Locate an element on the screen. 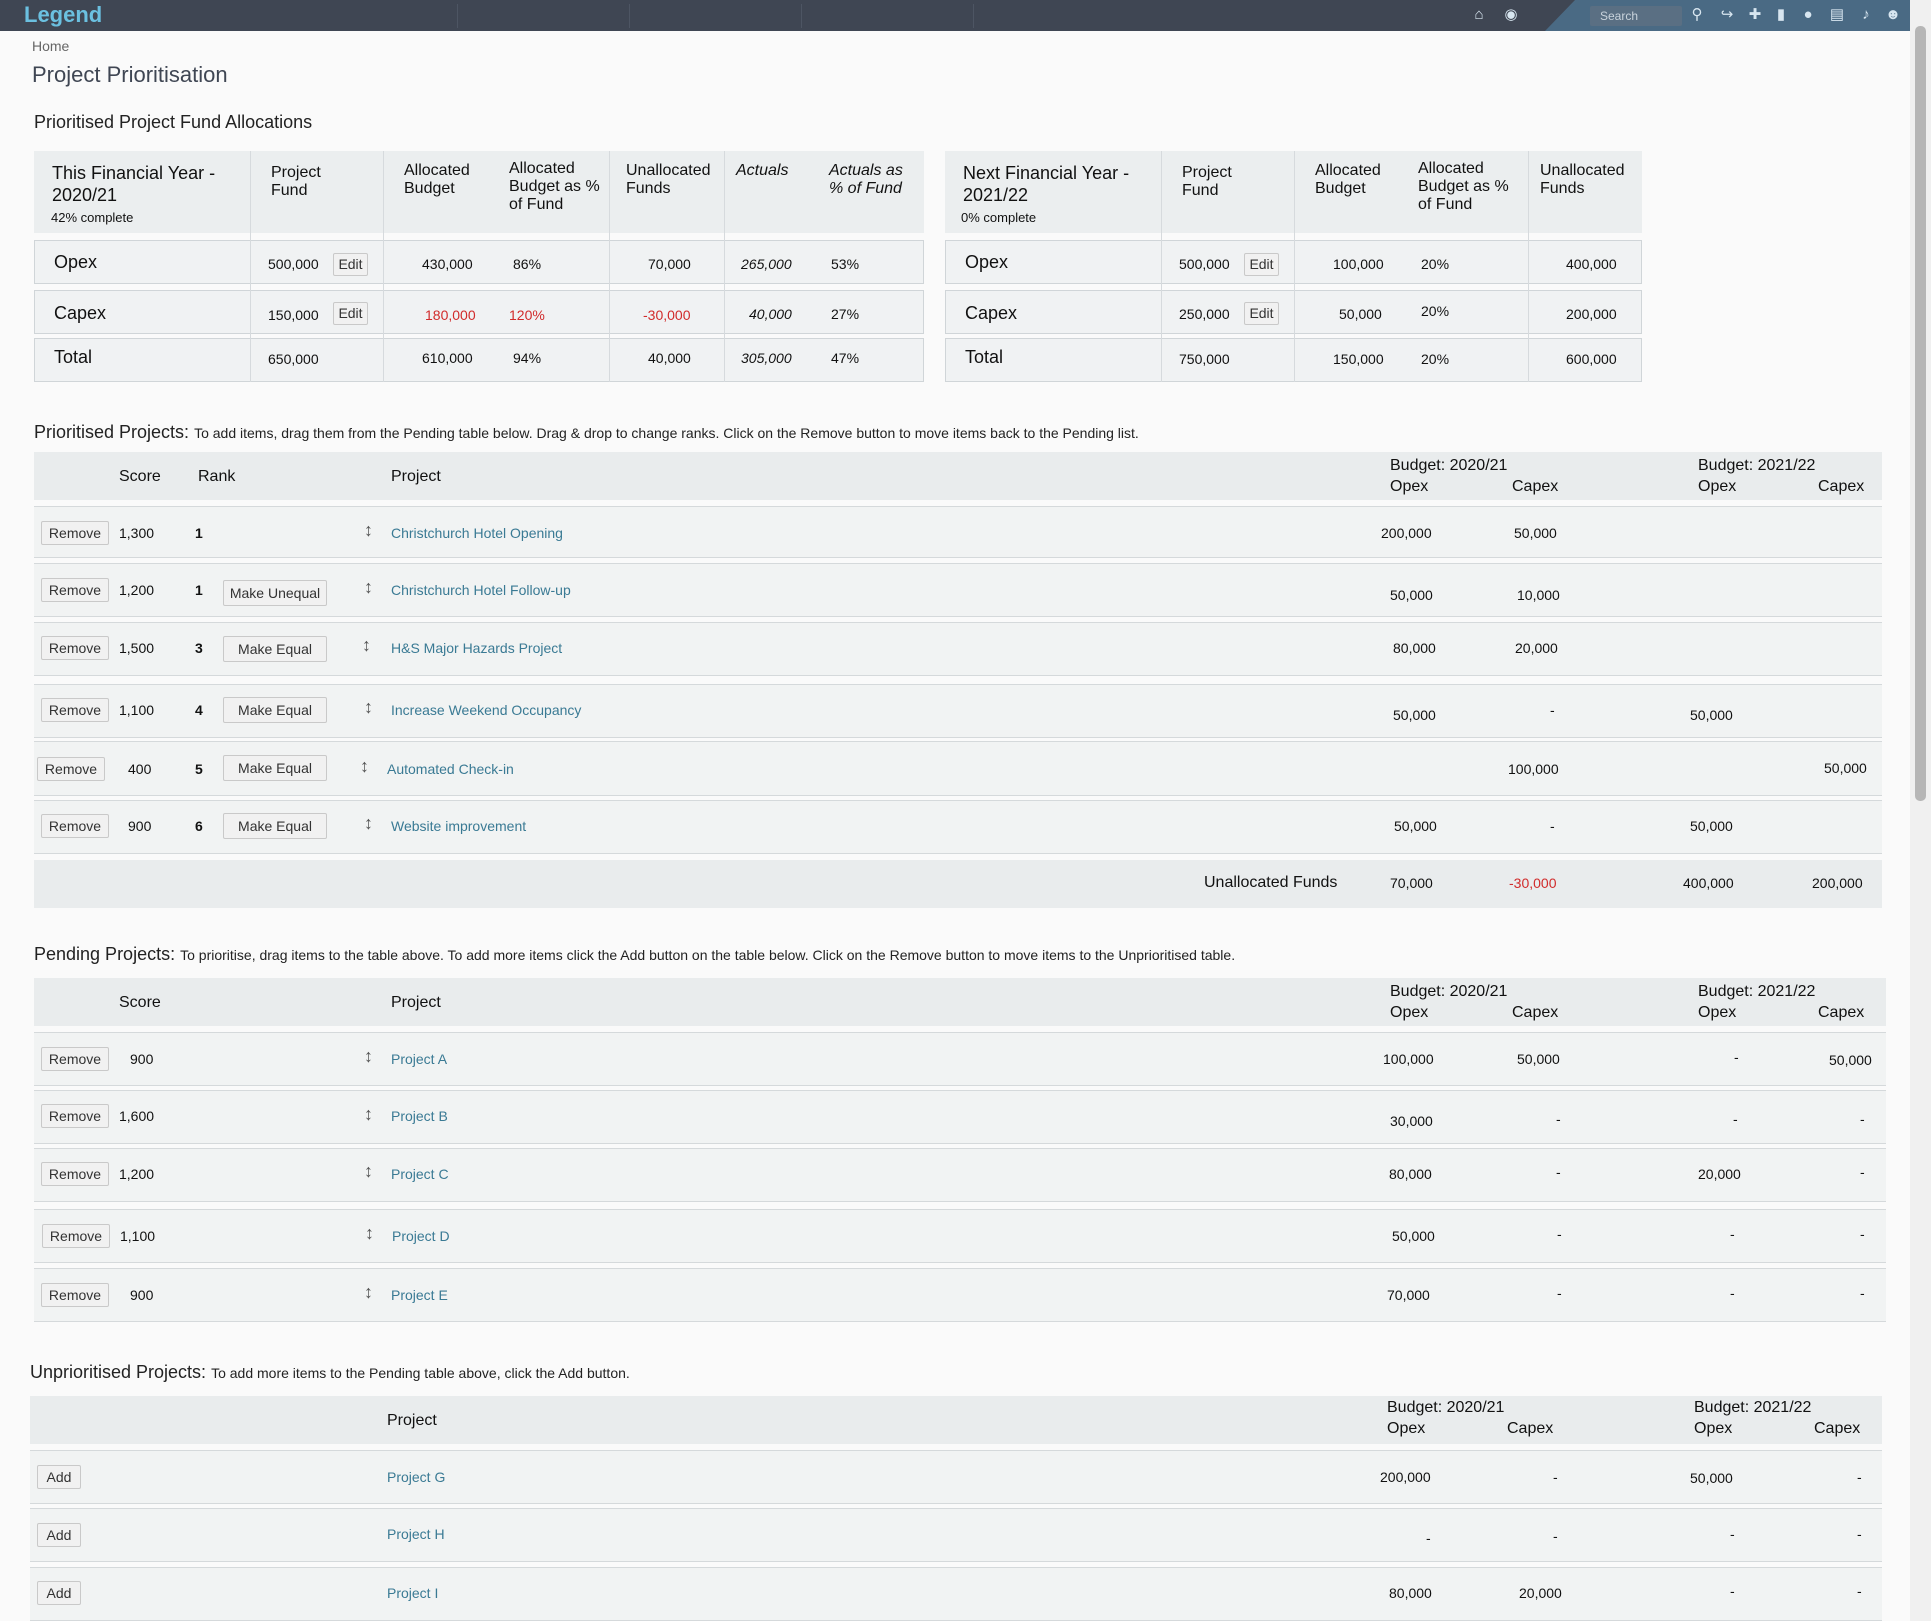 This screenshot has height=1621, width=1931. scrollbar-thumb is located at coordinates (1920, 413).